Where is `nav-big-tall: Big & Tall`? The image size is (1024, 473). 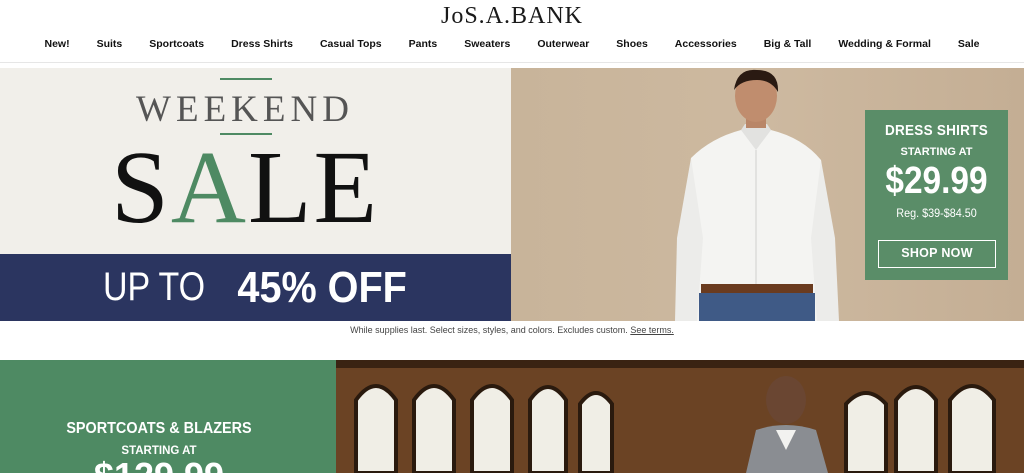 nav-big-tall: Big & Tall is located at coordinates (787, 44).